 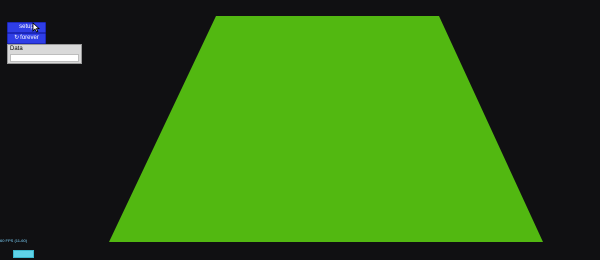 I want to click on forever-button: ↻forever, so click(x=26, y=38).